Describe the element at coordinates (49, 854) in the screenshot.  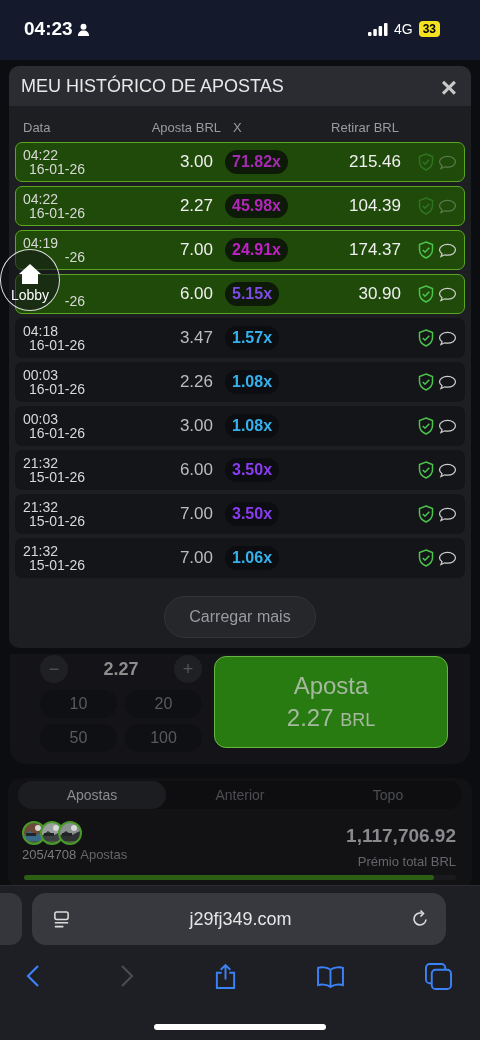
I see `bet-count: 205/4708` at that location.